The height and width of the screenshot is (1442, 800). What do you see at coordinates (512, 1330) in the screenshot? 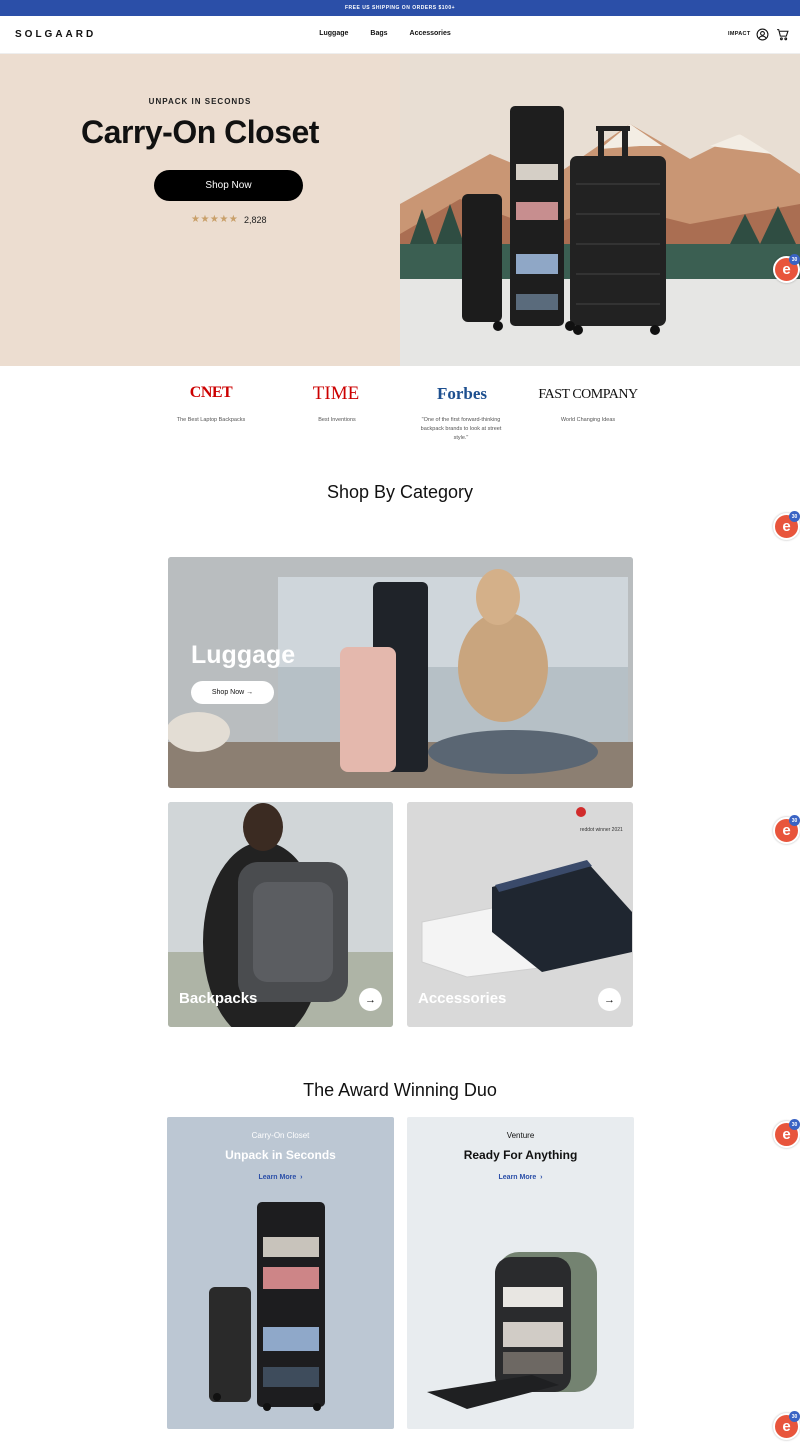
I see `venture-backpack-photo` at bounding box center [512, 1330].